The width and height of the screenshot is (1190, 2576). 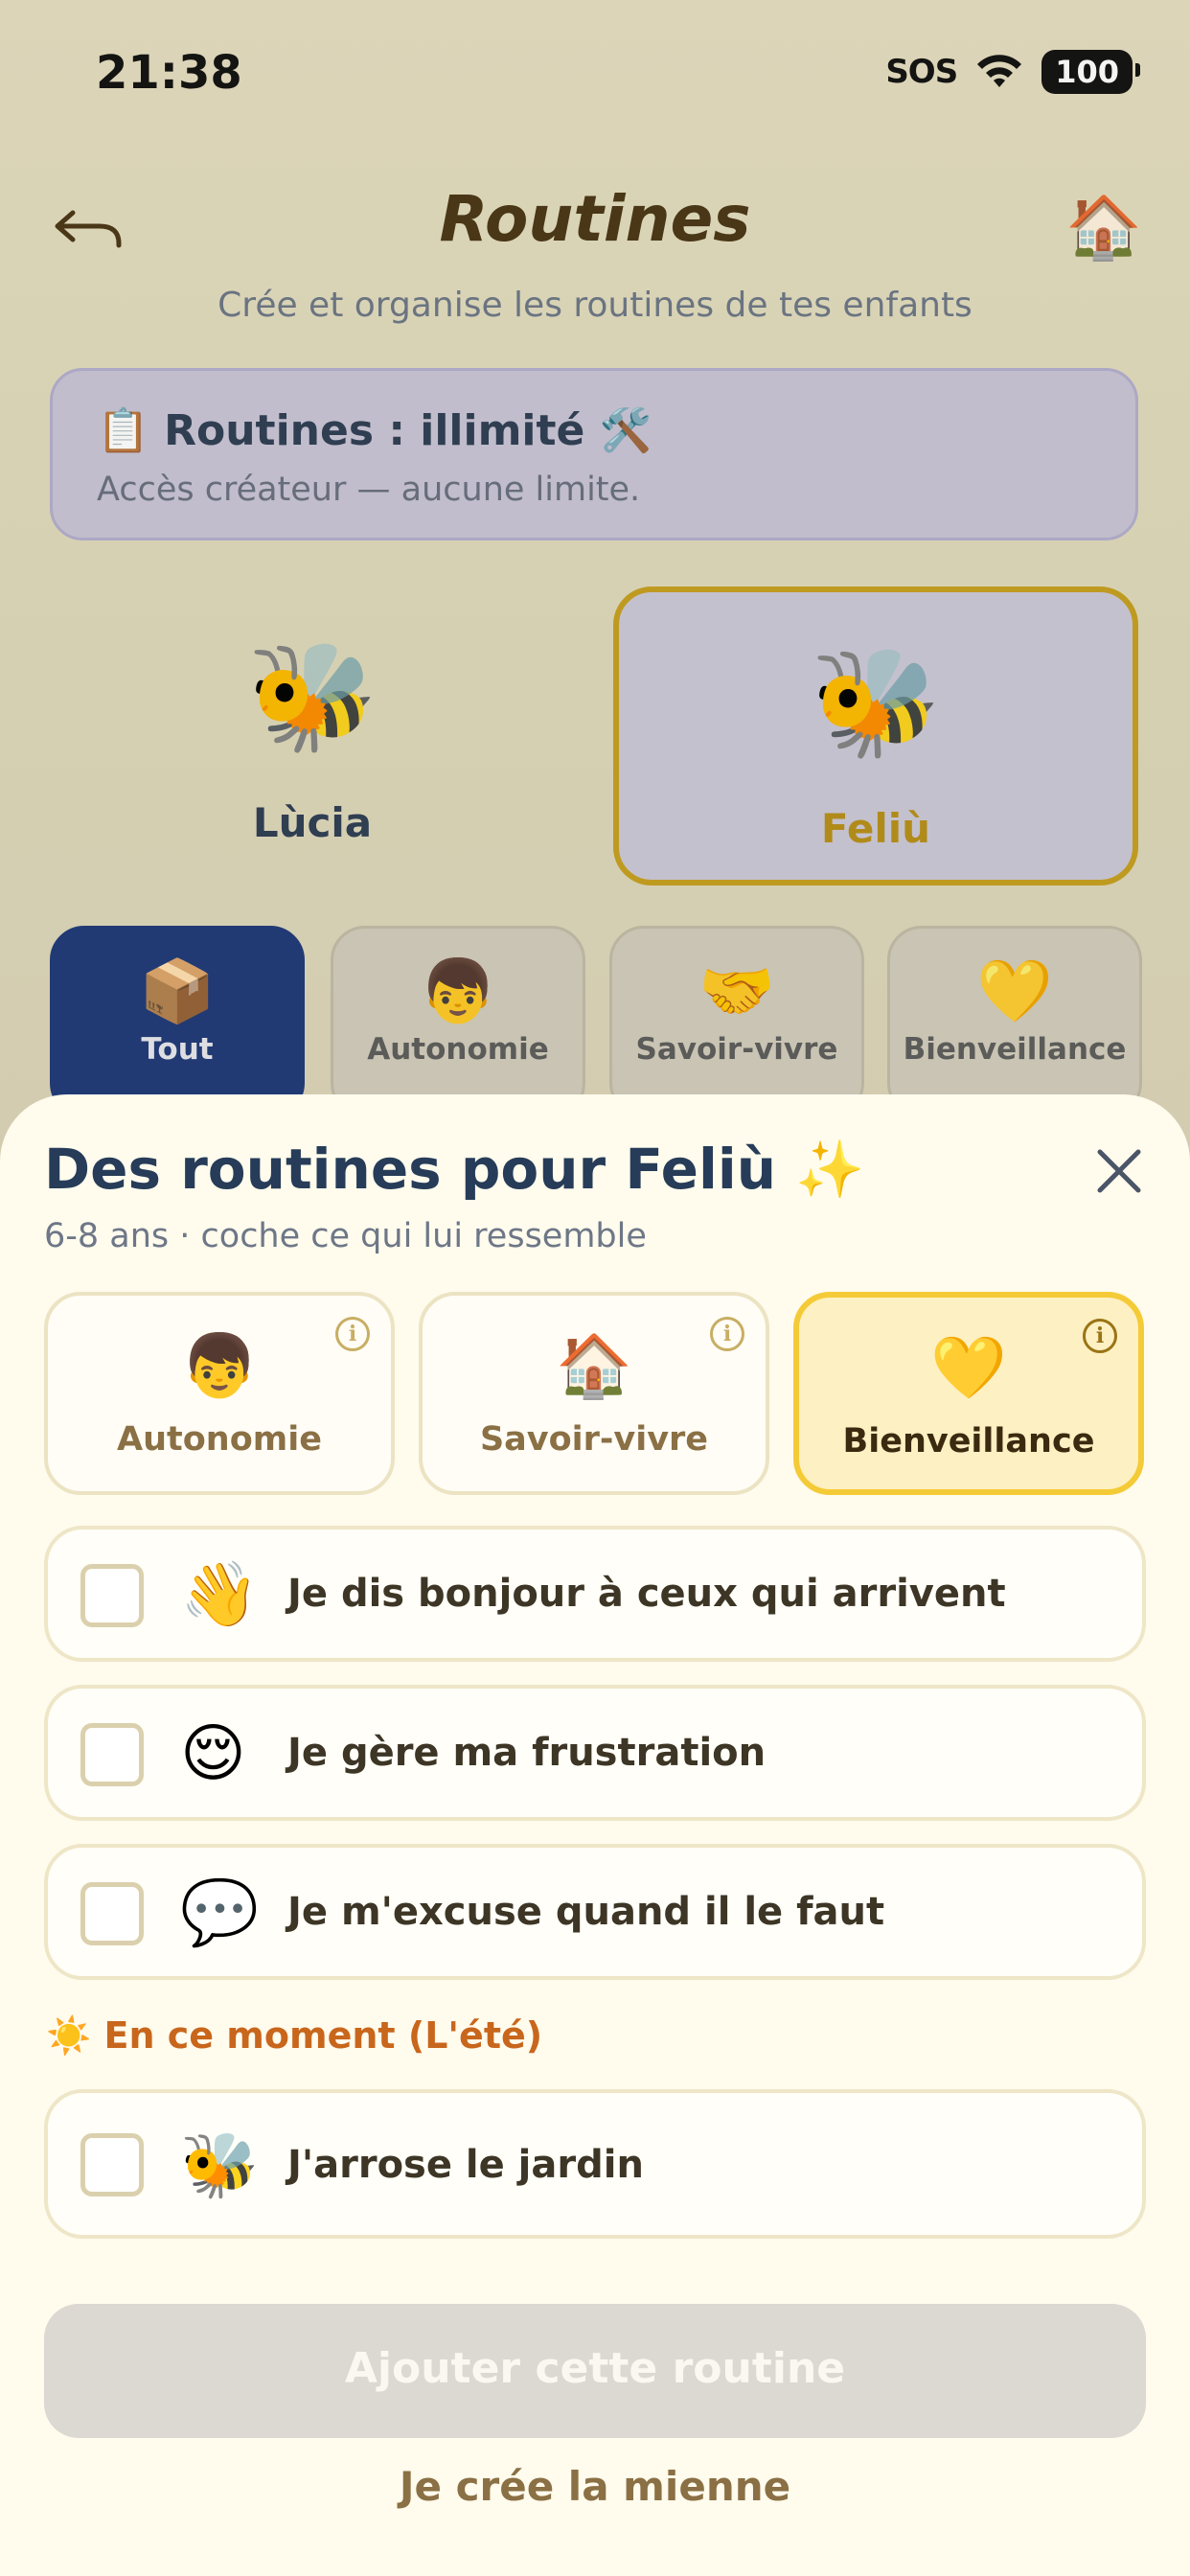 I want to click on routine-item: 🐝 J'arrose le jardin, so click(x=595, y=2164).